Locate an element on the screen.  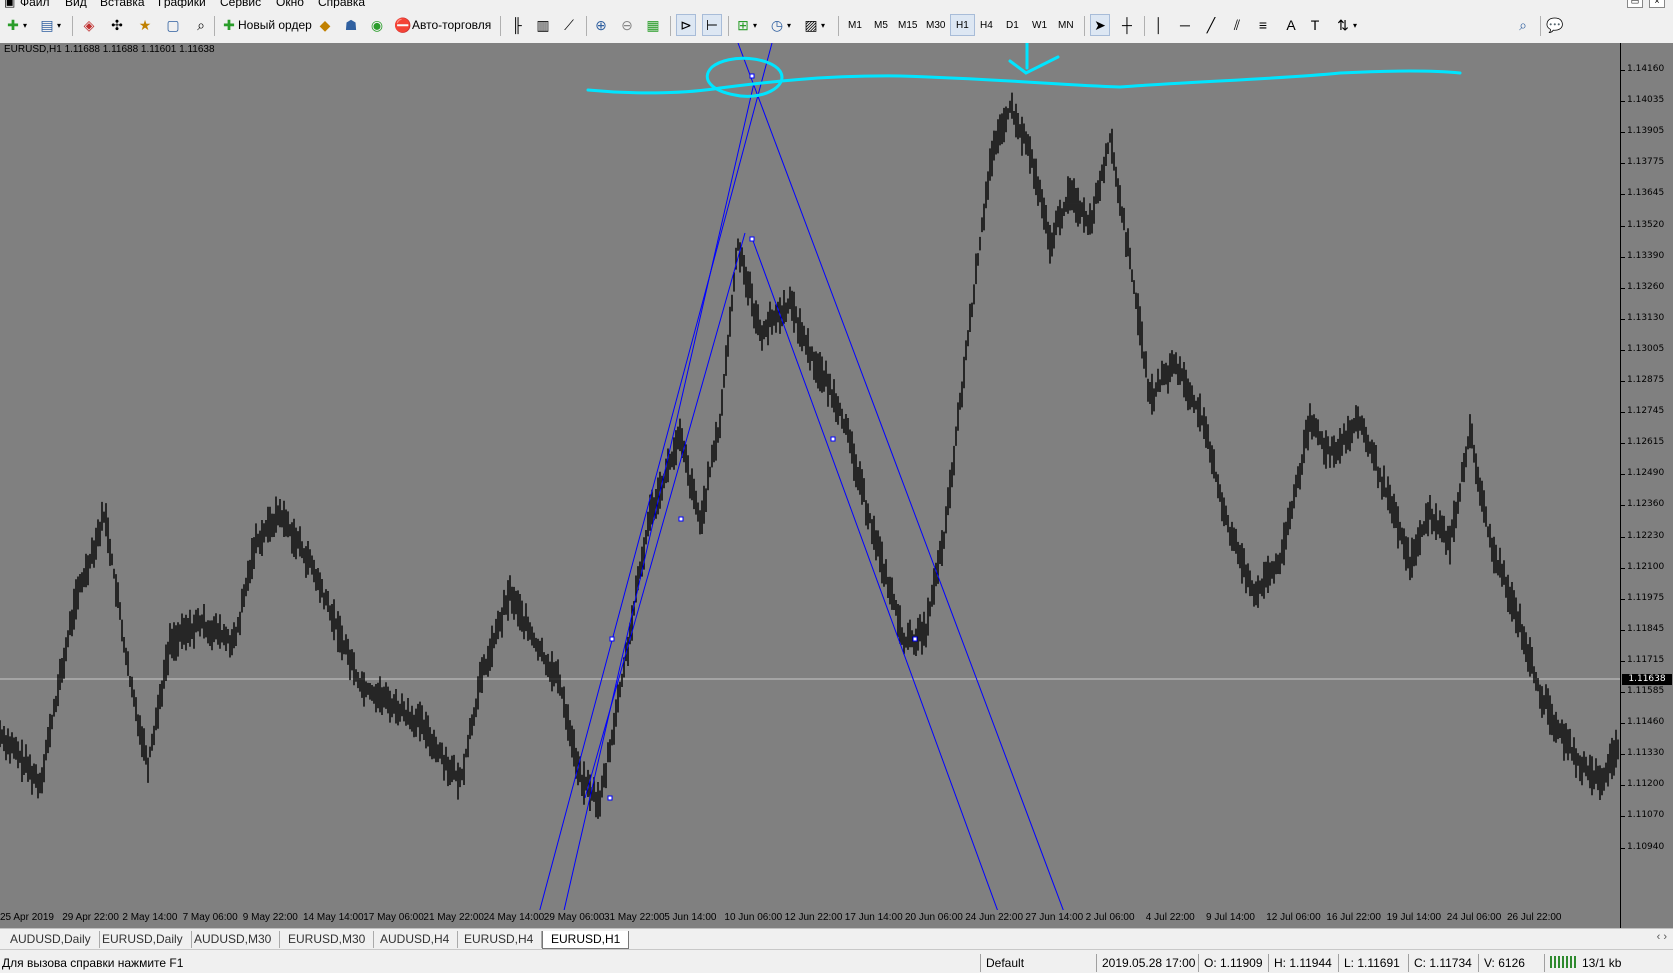
time-label: 14 May 14:00 is located at coordinates (333, 917).